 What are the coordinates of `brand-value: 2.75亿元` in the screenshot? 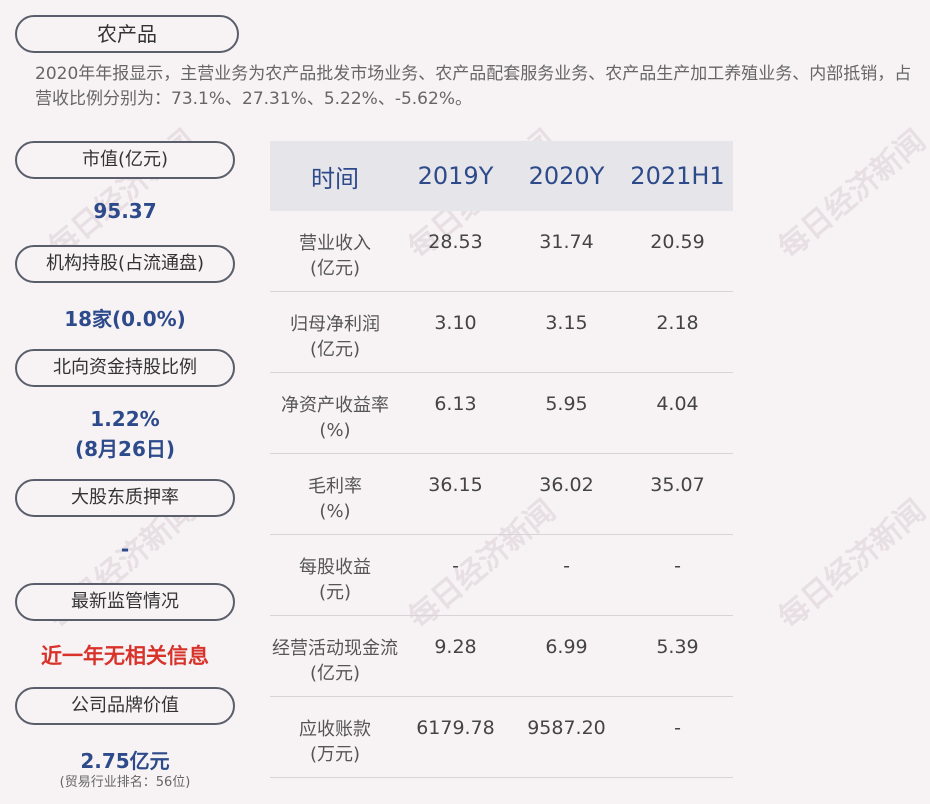 It's located at (125, 761).